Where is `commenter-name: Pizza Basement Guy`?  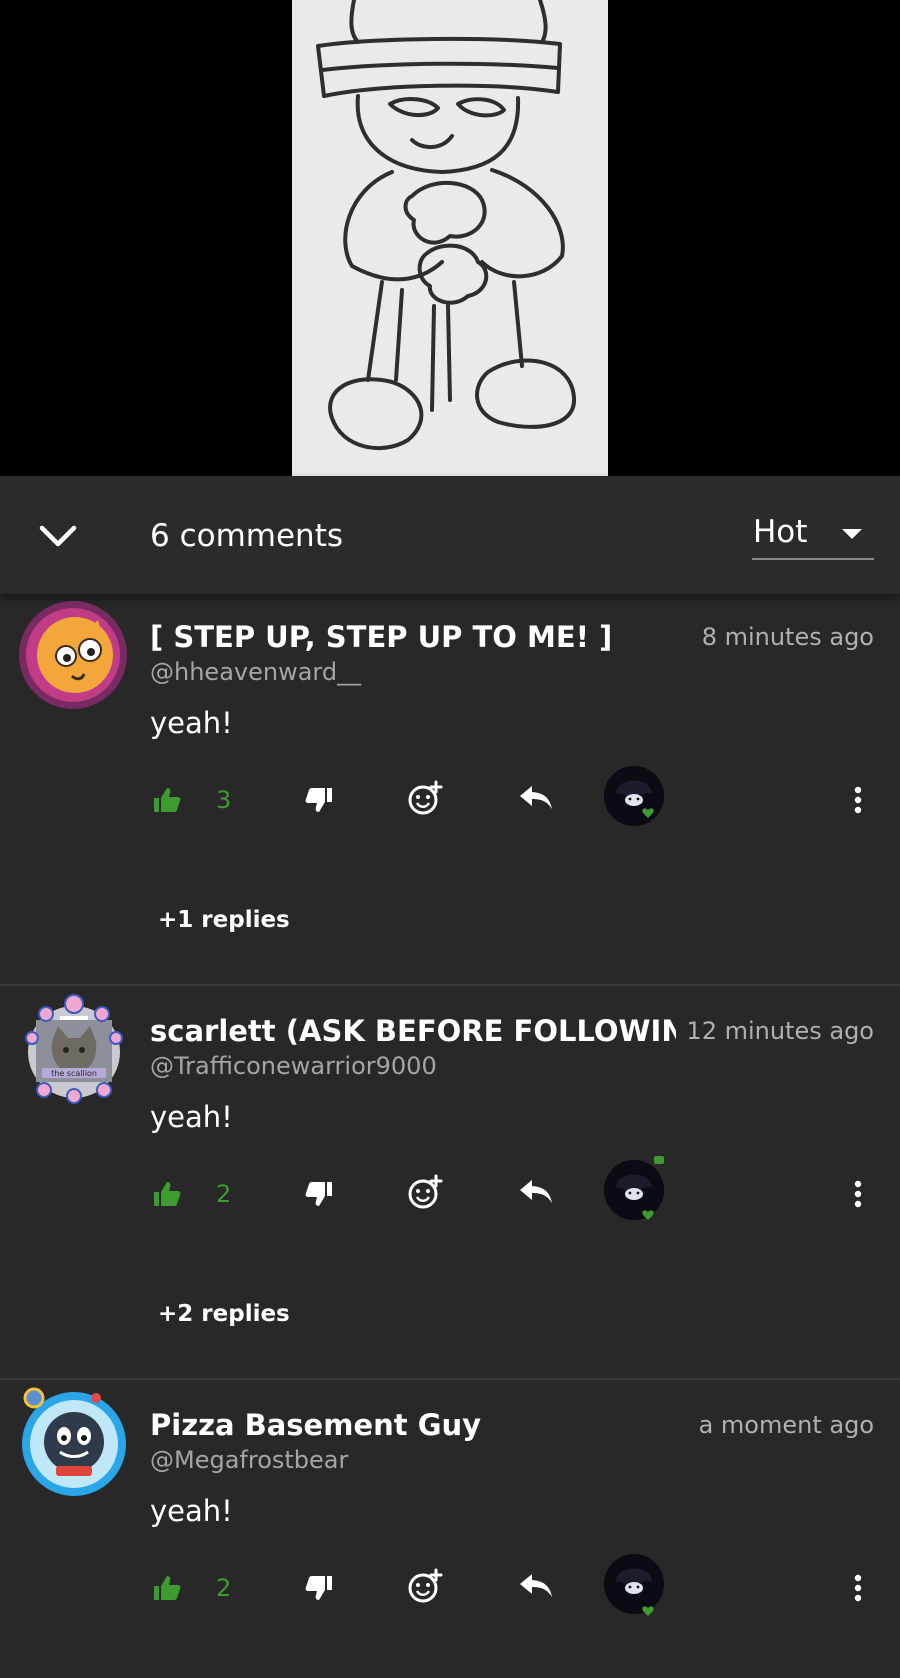 commenter-name: Pizza Basement Guy is located at coordinates (415, 1425).